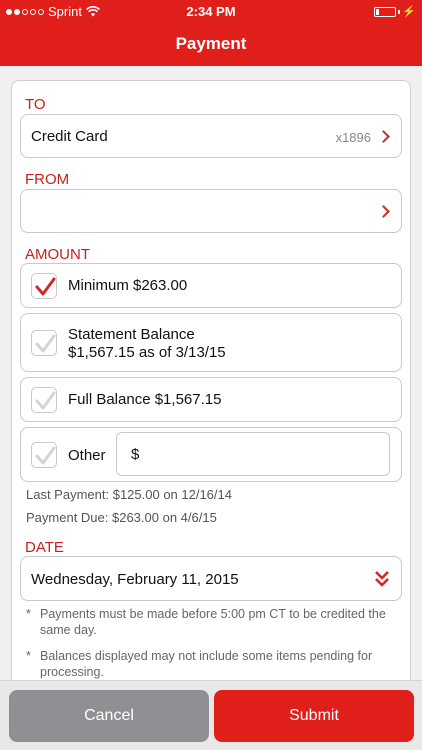 The height and width of the screenshot is (750, 422). I want to click on submit-button: Submit, so click(314, 716).